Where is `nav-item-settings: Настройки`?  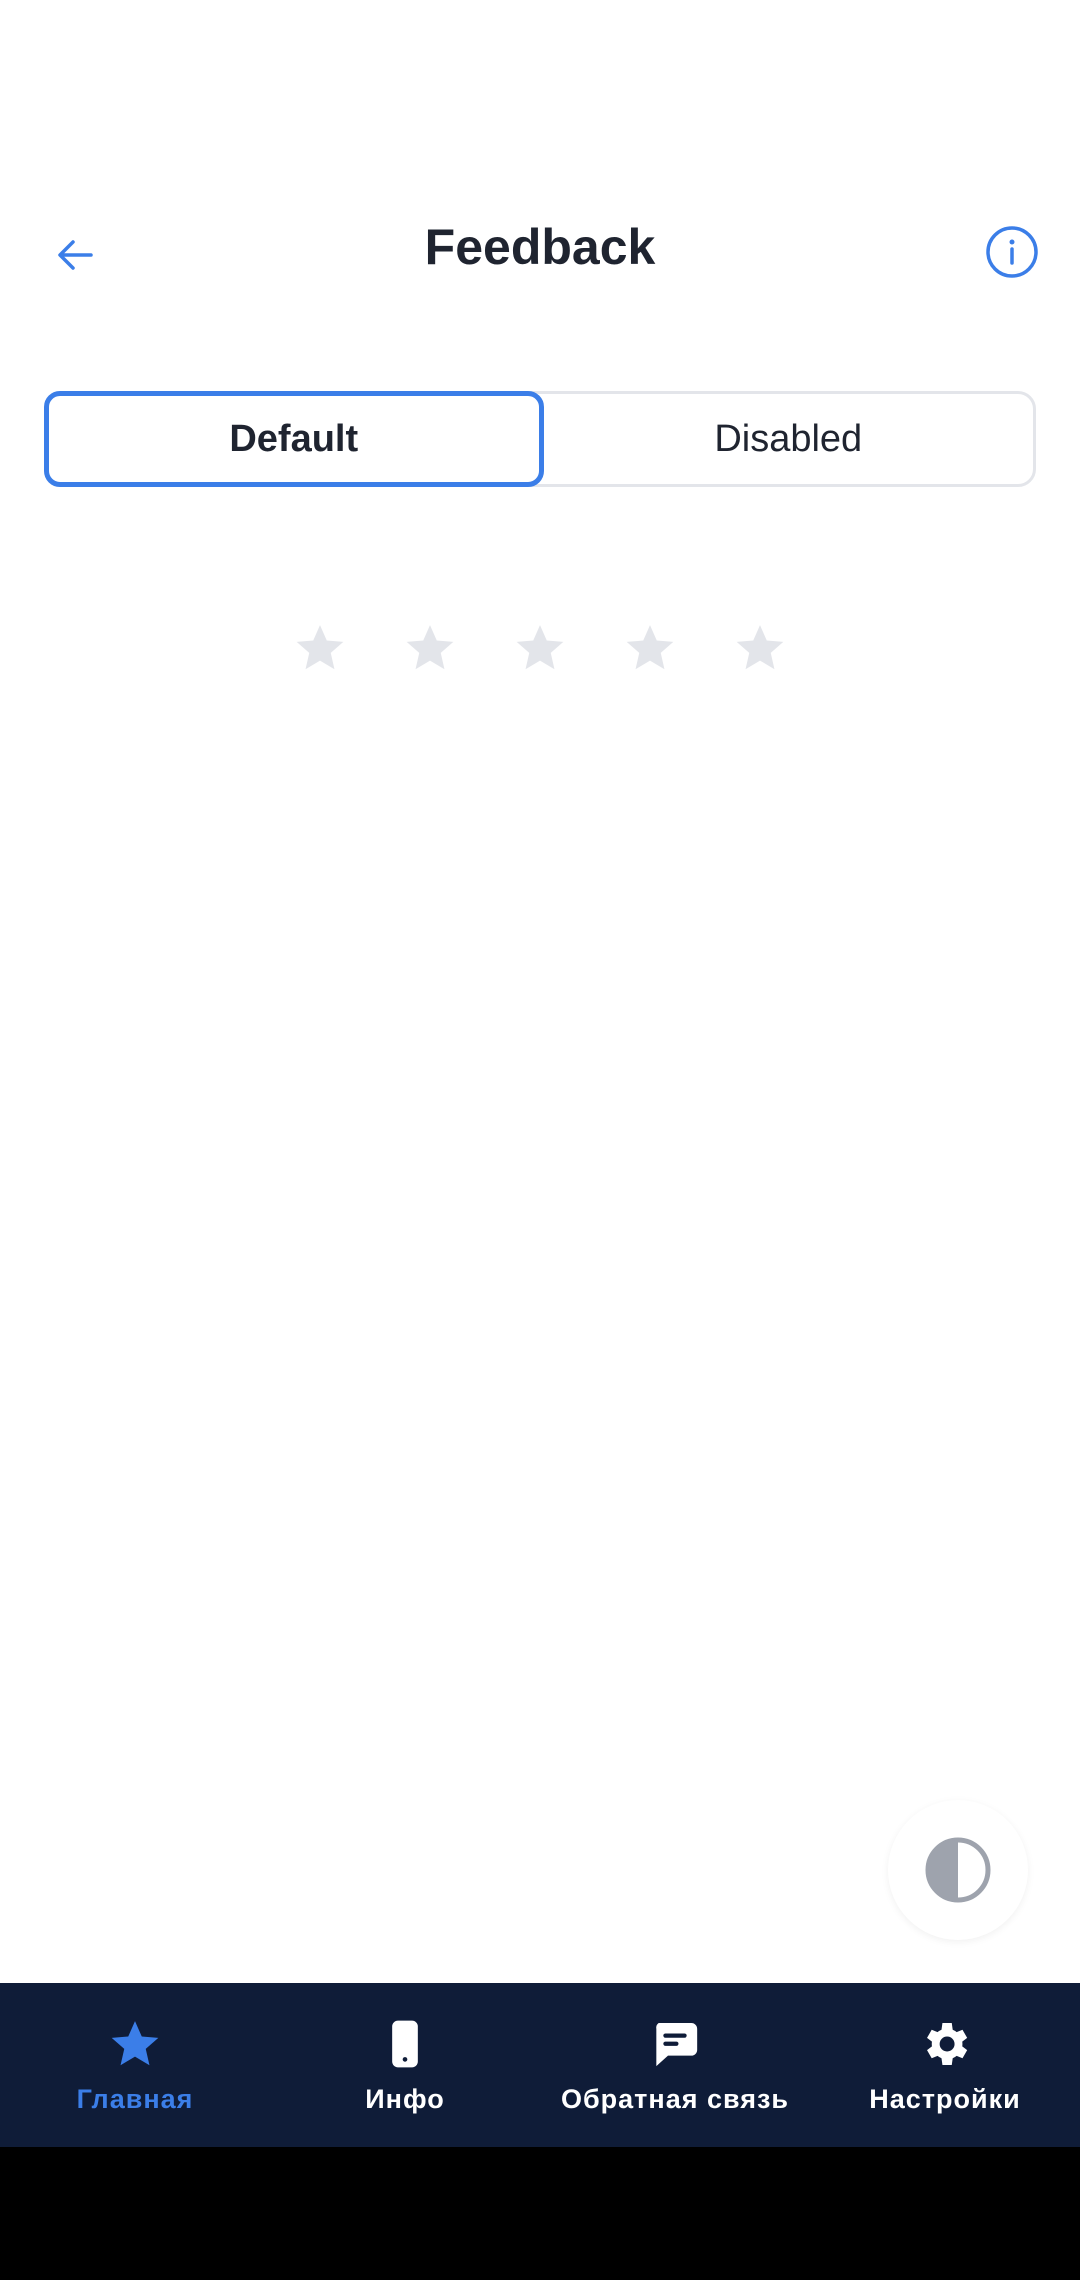 nav-item-settings: Настройки is located at coordinates (945, 2065).